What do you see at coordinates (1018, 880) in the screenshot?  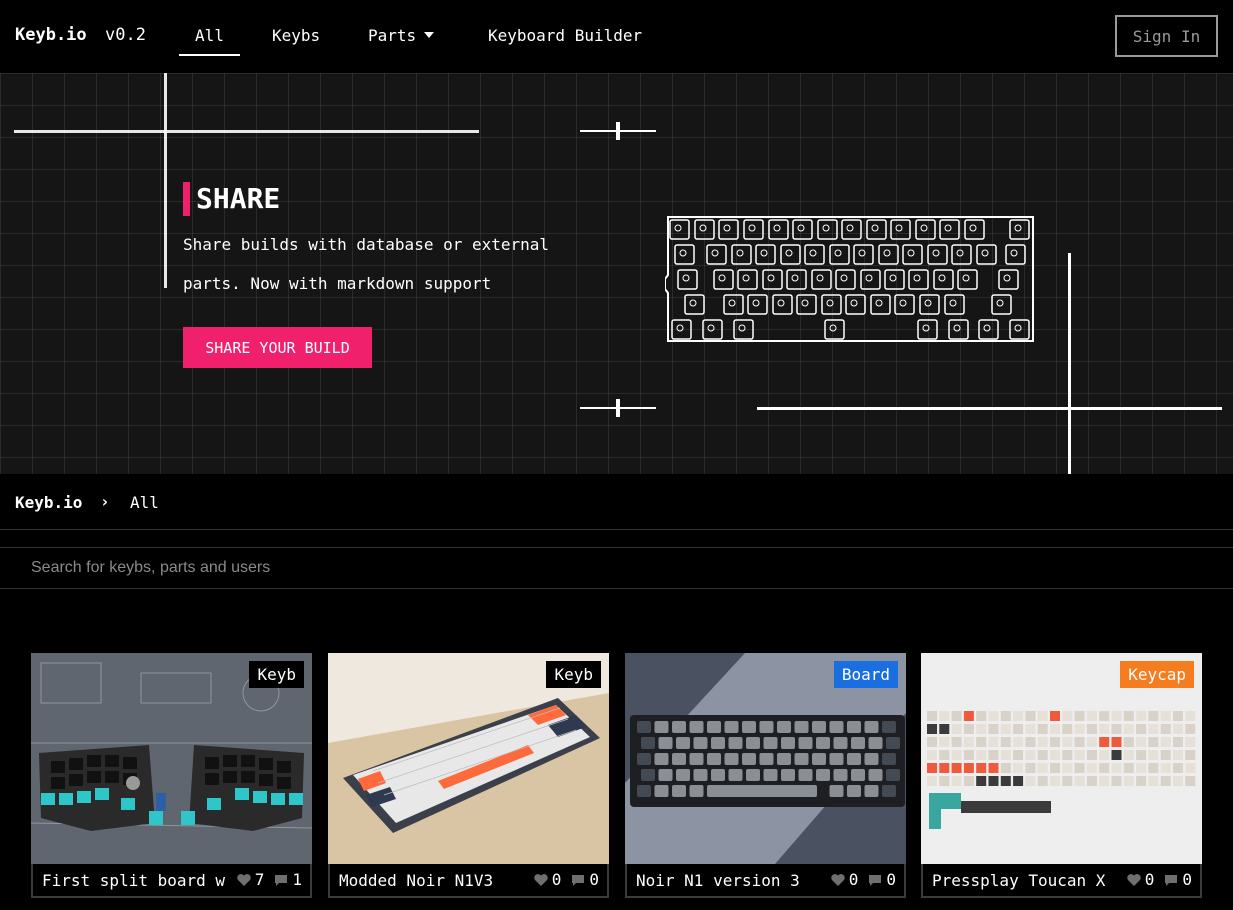 I see `card-title: Pressplay Toucan X` at bounding box center [1018, 880].